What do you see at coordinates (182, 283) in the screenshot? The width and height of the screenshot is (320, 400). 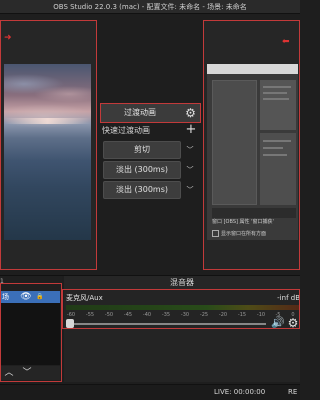 I see `mixer-title: 混音器` at bounding box center [182, 283].